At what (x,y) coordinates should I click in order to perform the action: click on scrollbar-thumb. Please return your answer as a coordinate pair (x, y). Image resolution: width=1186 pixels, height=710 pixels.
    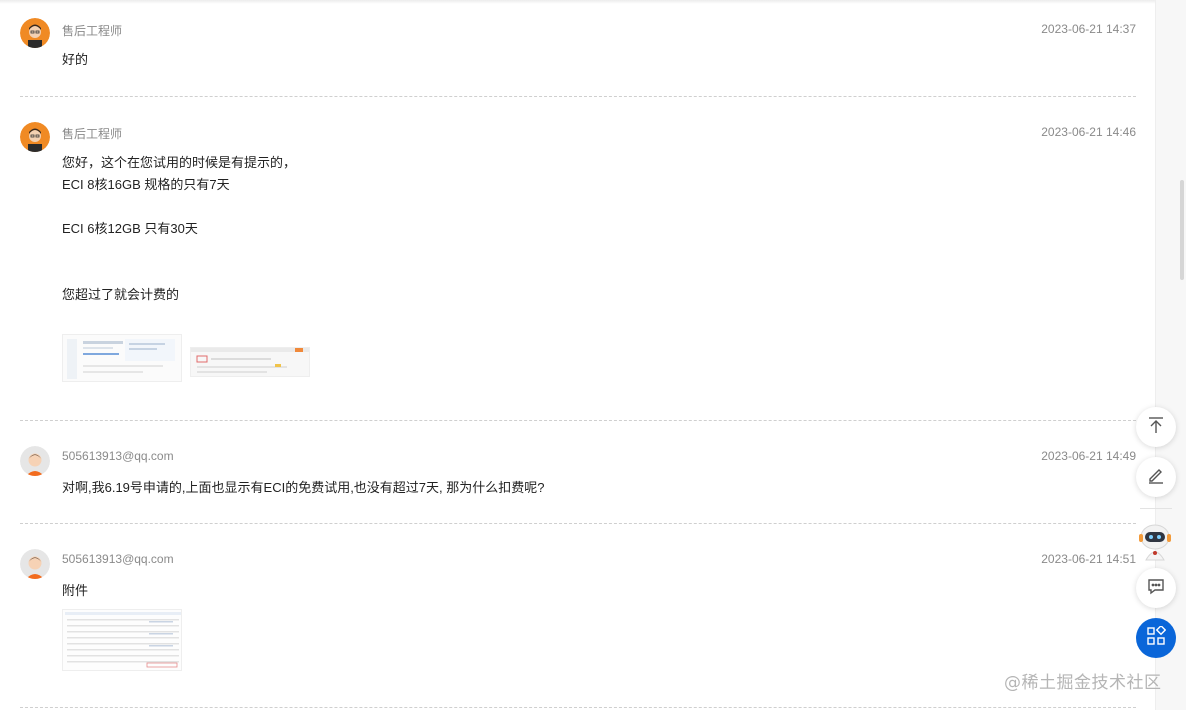
    Looking at the image, I should click on (1182, 230).